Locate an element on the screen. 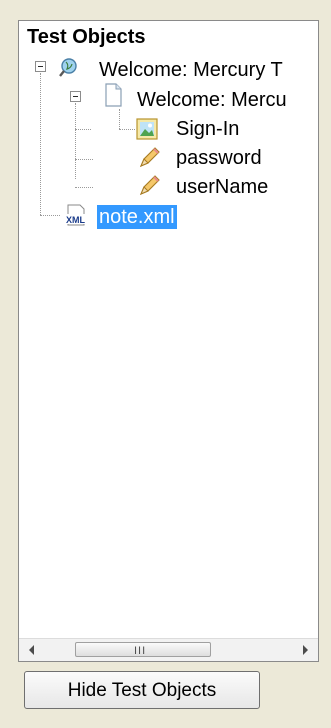  scroll-thumb: III is located at coordinates (143, 649).